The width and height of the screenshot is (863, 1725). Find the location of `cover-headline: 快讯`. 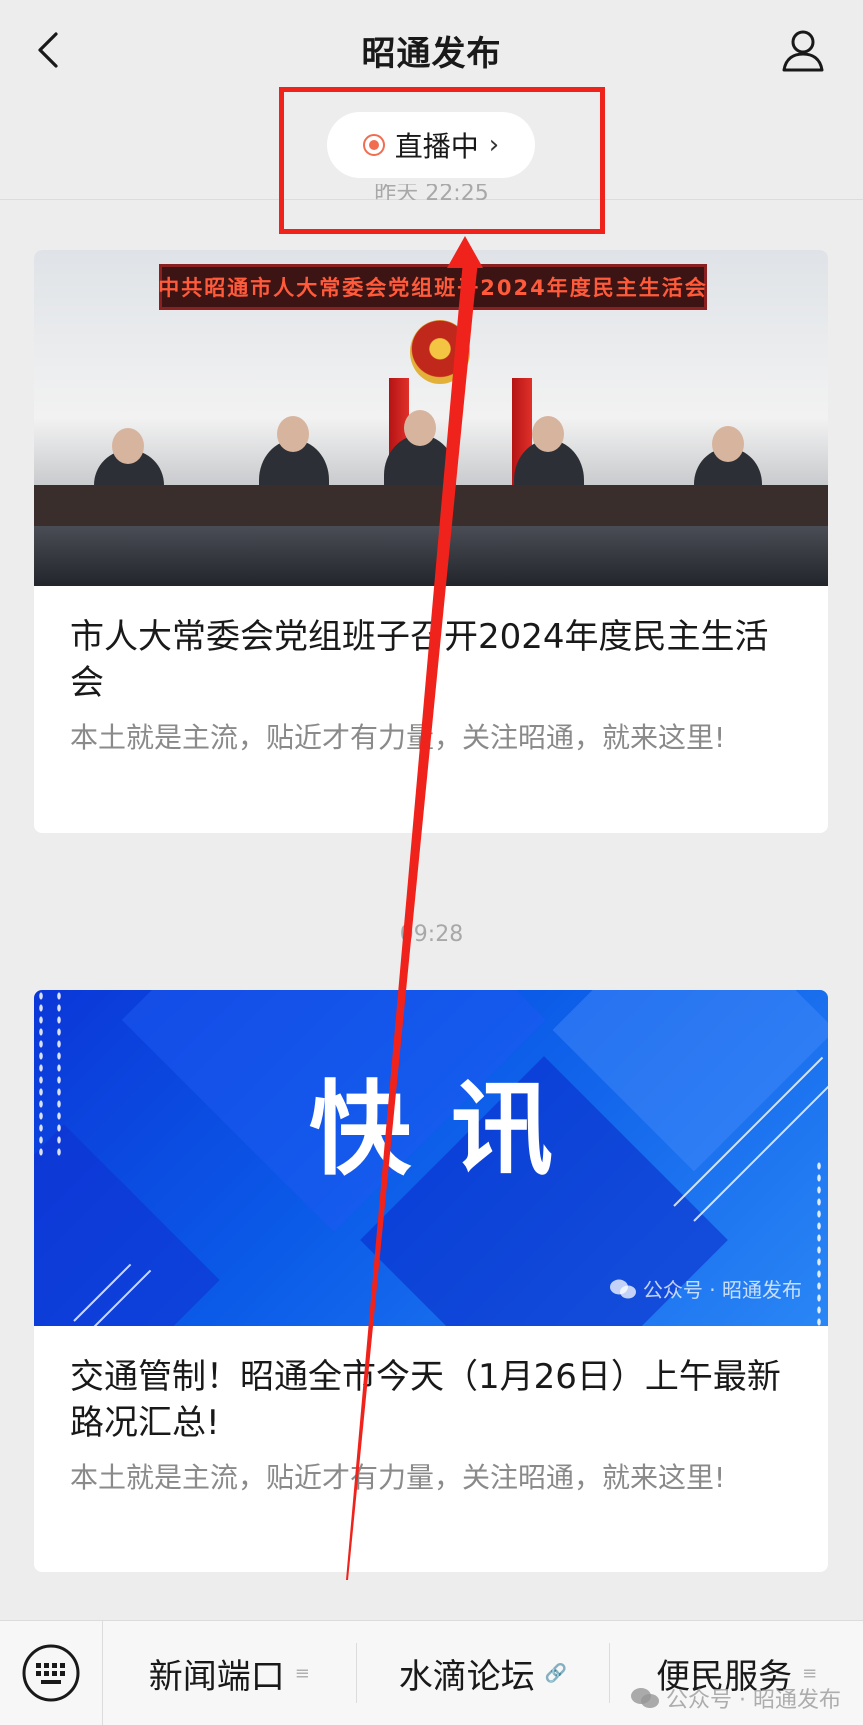

cover-headline: 快讯 is located at coordinates (451, 1130).